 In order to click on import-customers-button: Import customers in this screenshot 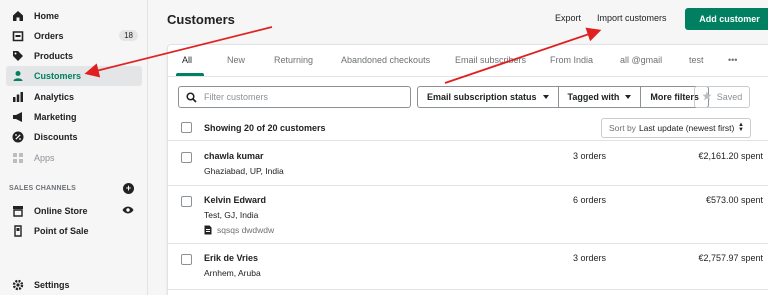, I will do `click(632, 18)`.